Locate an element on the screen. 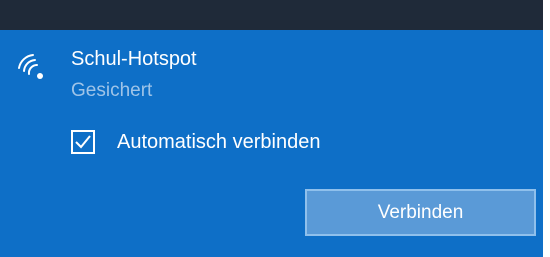 The width and height of the screenshot is (550, 257). wifi-icon is located at coordinates (32, 68).